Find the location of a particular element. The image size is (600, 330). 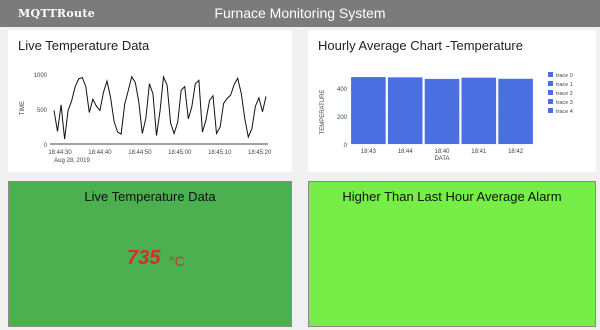

legend-label: trace 0 is located at coordinates (564, 76).